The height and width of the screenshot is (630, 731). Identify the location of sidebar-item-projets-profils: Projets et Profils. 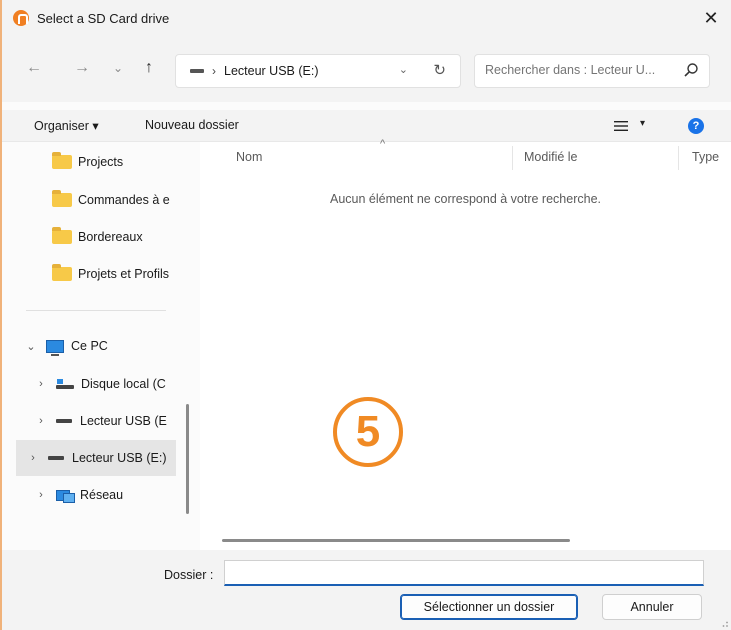
(115, 274).